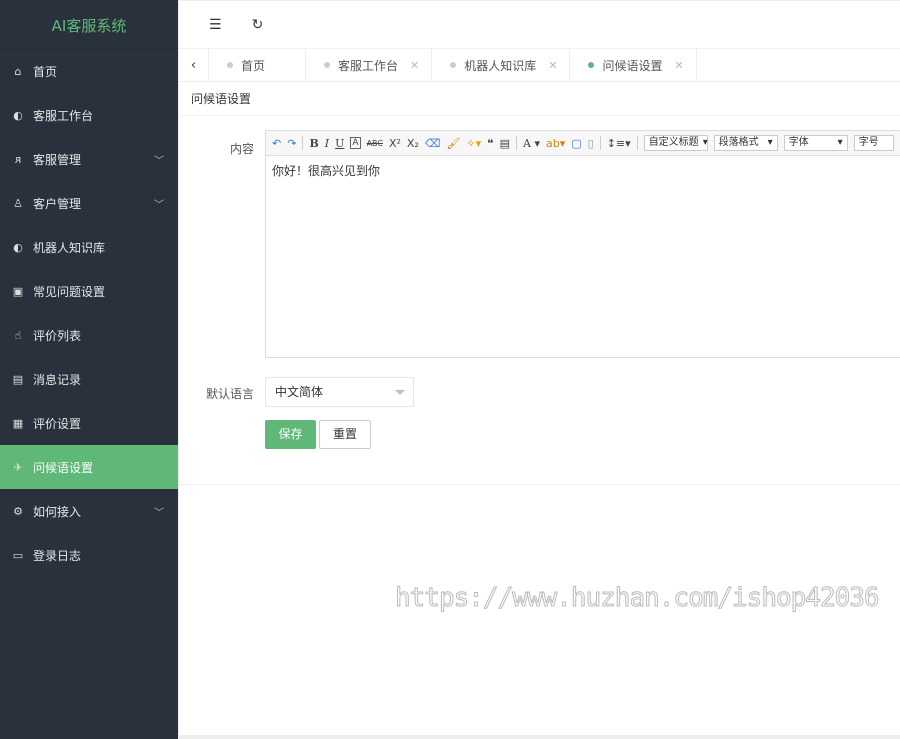 The height and width of the screenshot is (739, 900). What do you see at coordinates (276, 143) in the screenshot?
I see `undo-icon: ↶` at bounding box center [276, 143].